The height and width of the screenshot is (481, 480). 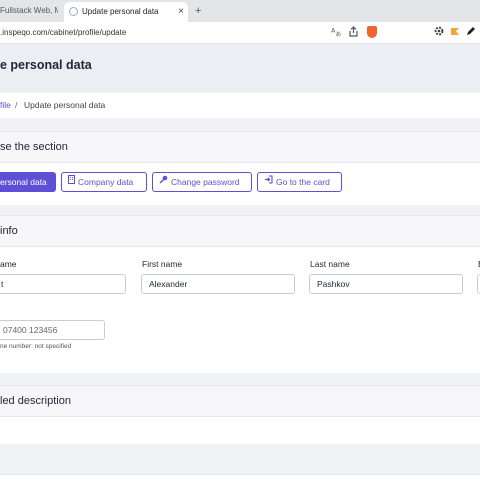 I want to click on tab-close-icon: ×, so click(x=181, y=12).